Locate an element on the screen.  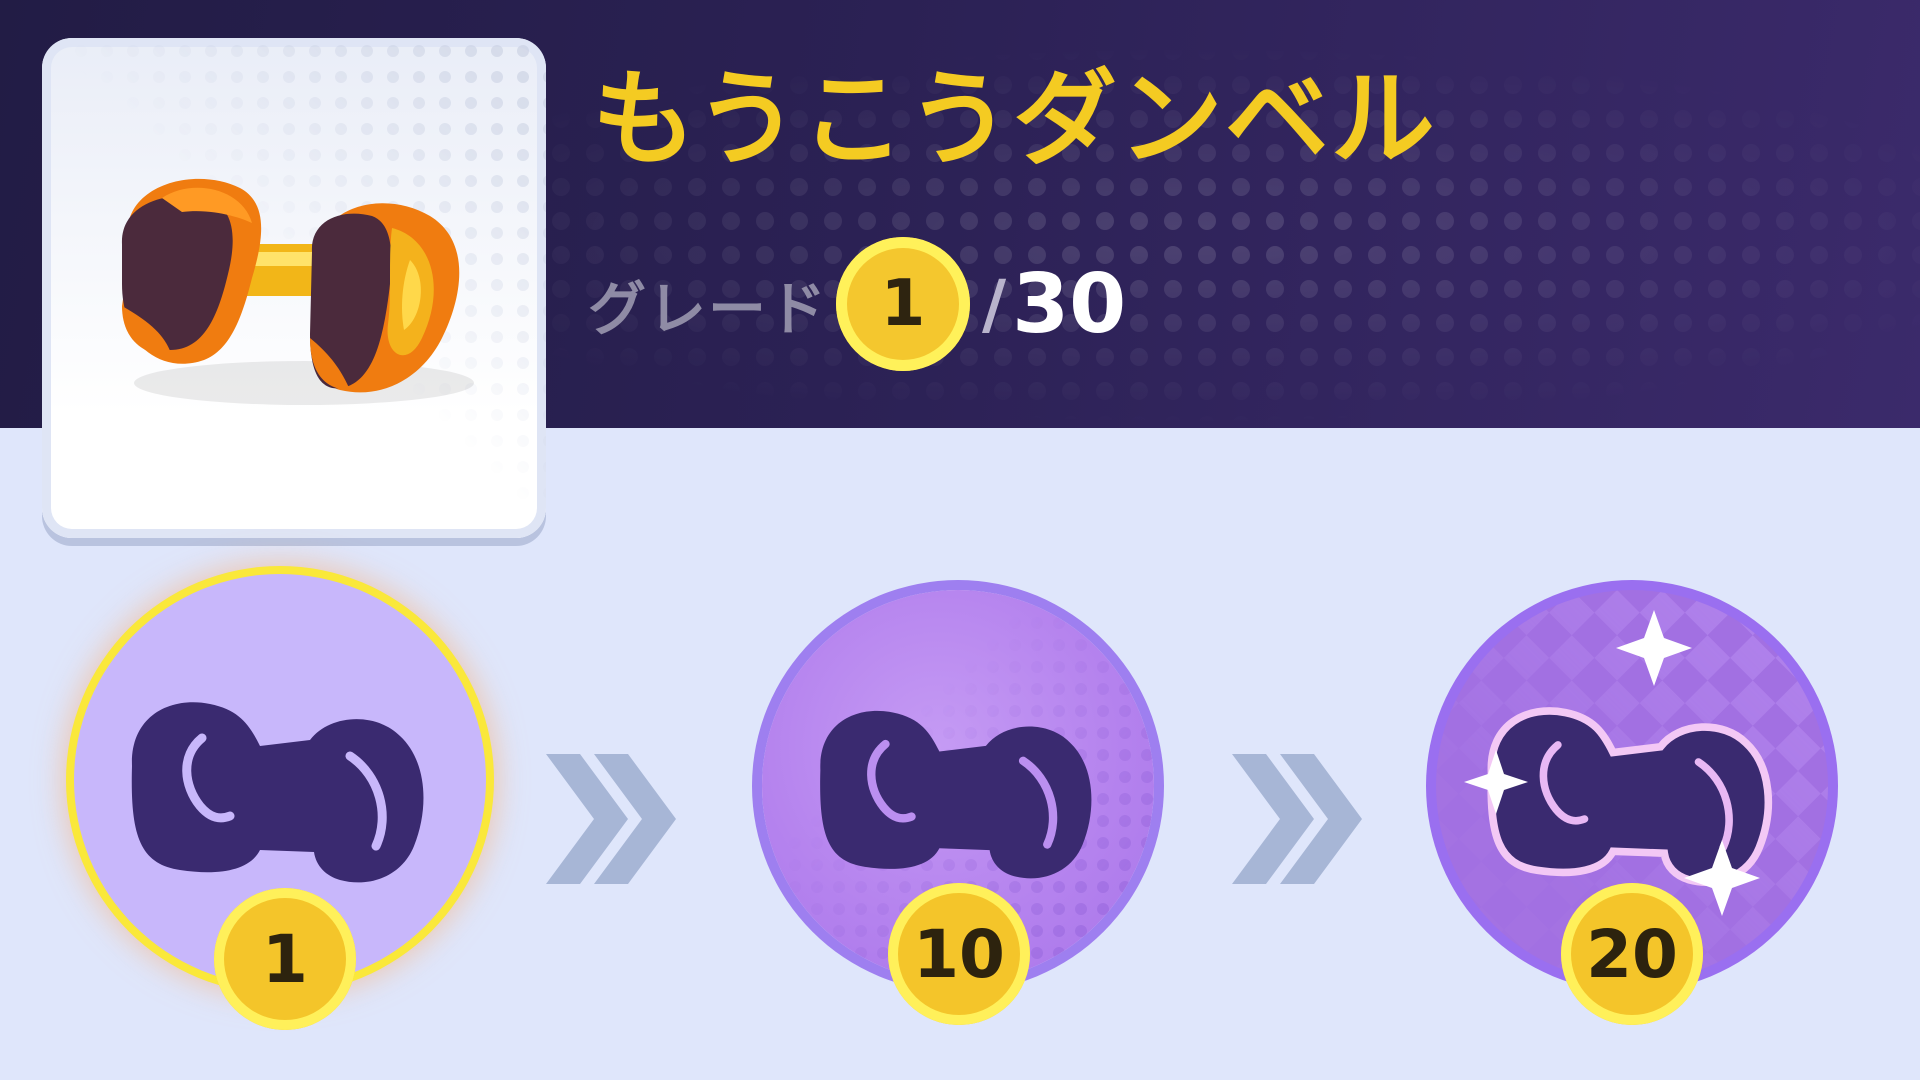
grade-row: グレード 1 / 30 is located at coordinates (857, 304).